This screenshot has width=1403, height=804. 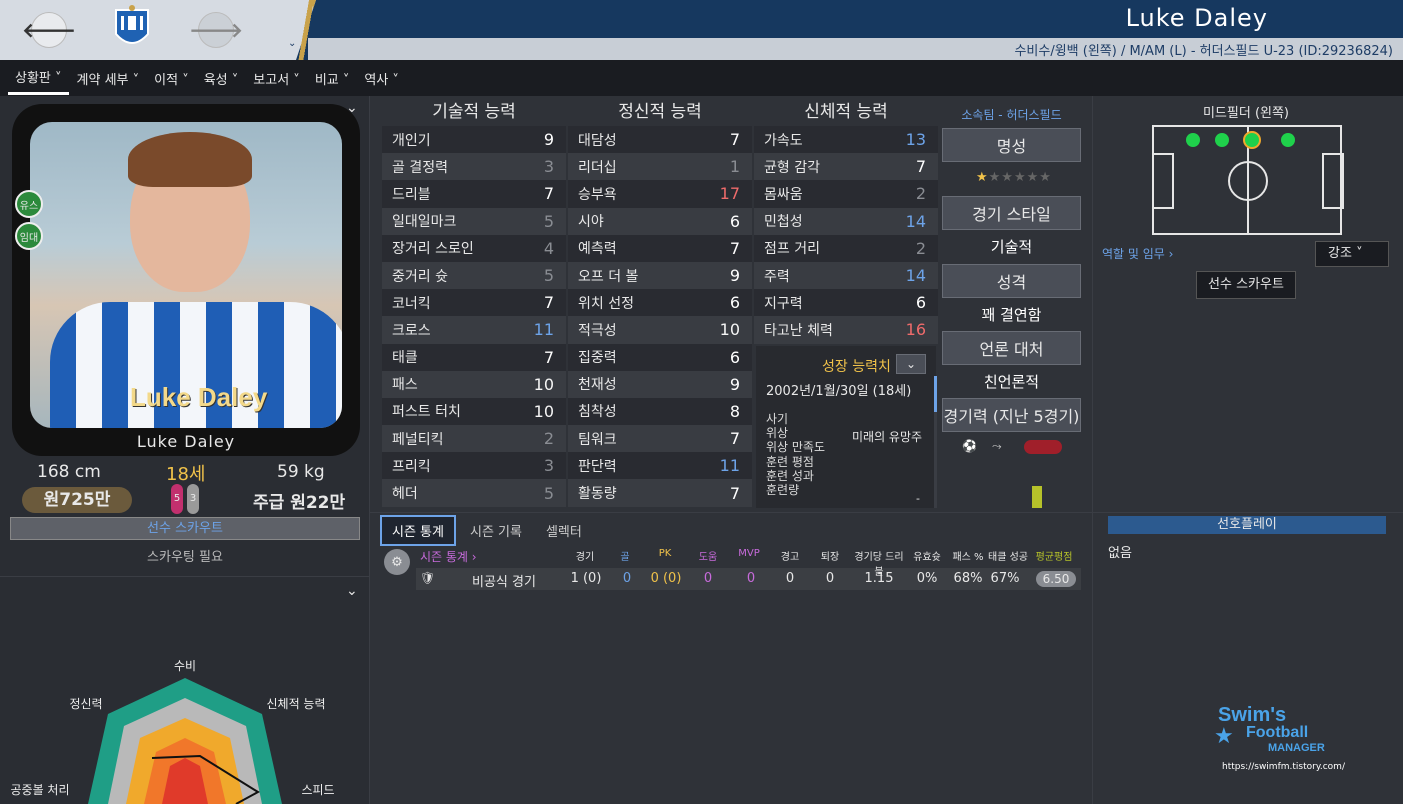 What do you see at coordinates (474, 330) in the screenshot?
I see `attribute-row: 크로스 11` at bounding box center [474, 330].